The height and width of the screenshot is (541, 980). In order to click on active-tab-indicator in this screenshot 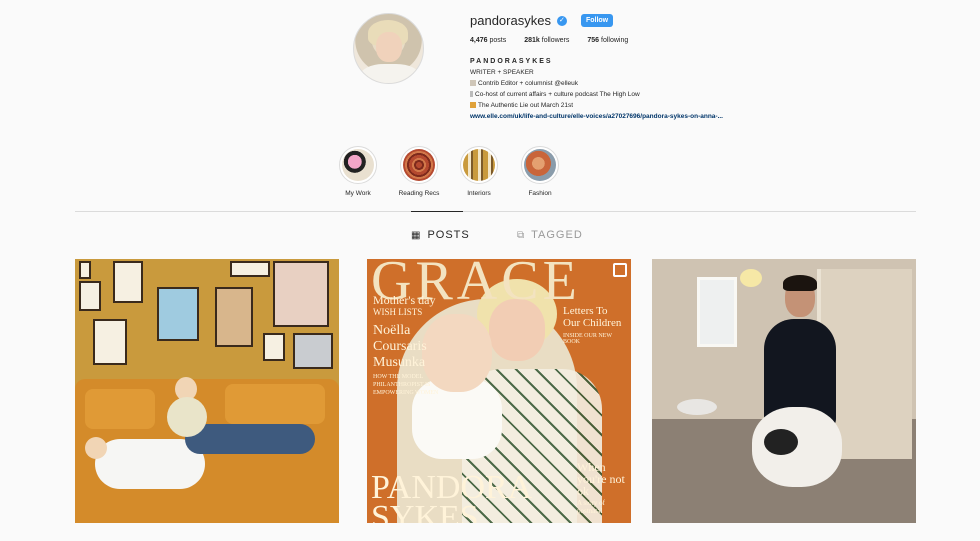, I will do `click(437, 211)`.